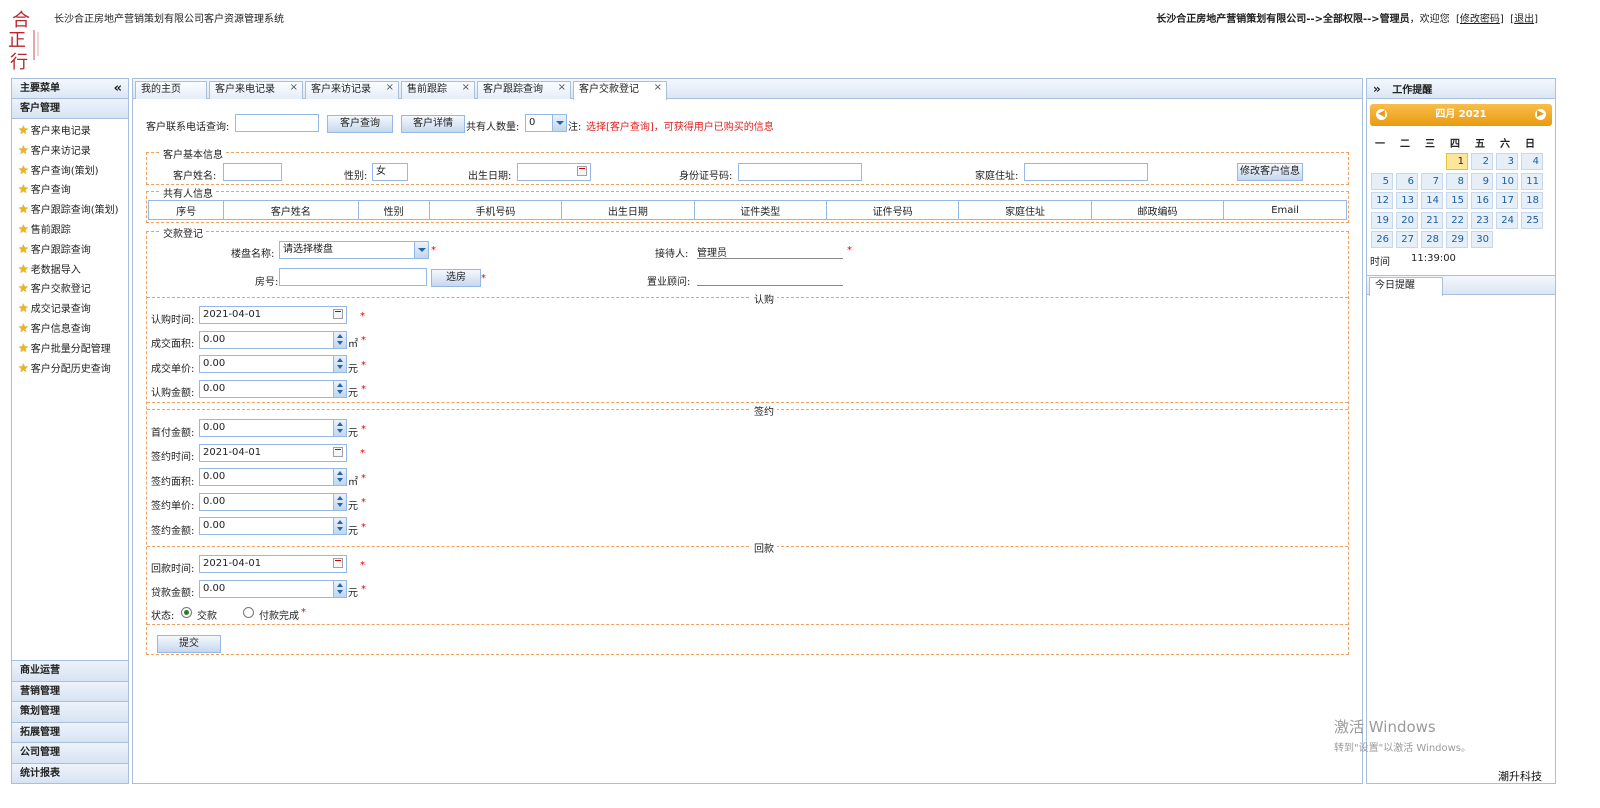 This screenshot has height=808, width=1600. What do you see at coordinates (1532, 161) in the screenshot?
I see `calendar-day: 4` at bounding box center [1532, 161].